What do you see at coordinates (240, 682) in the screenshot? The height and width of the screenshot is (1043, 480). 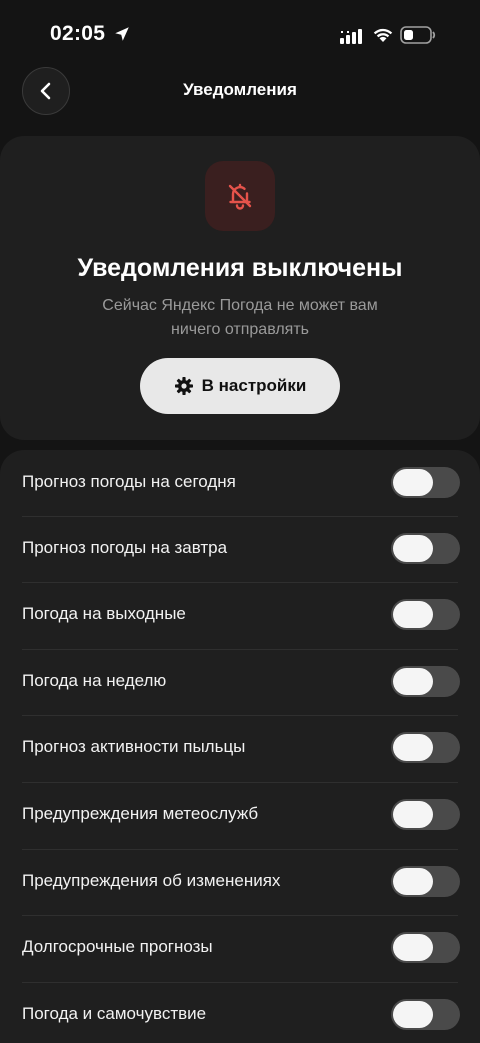 I see `toggle-row-week: Погода на неделю` at bounding box center [240, 682].